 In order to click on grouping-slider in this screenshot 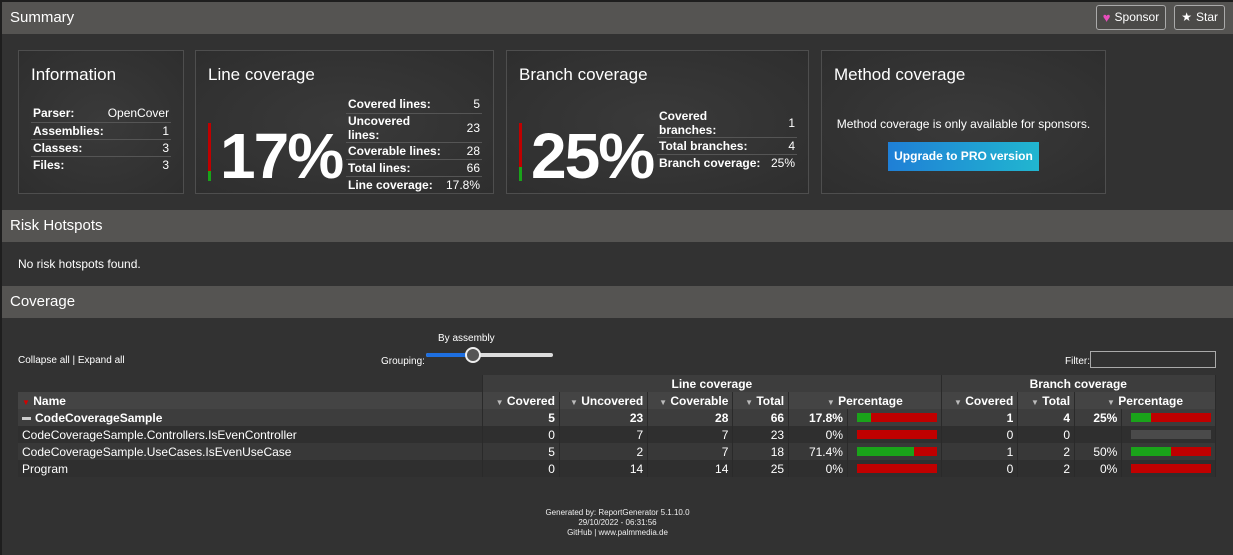, I will do `click(489, 355)`.